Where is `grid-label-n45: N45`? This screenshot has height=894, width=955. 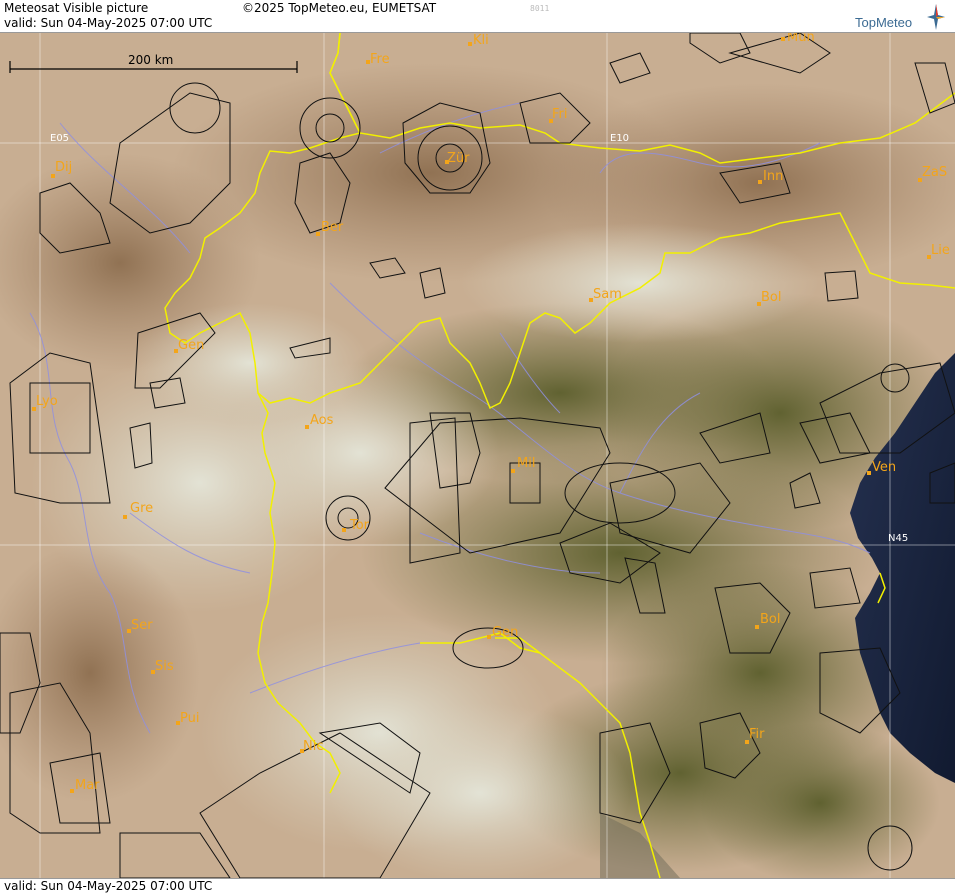 grid-label-n45: N45 is located at coordinates (898, 538).